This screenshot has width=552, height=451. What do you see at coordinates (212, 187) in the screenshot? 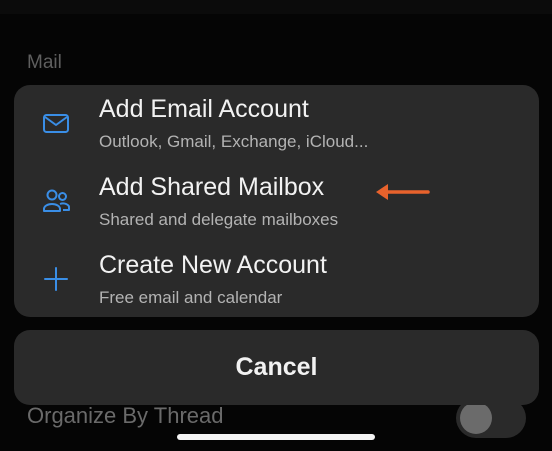
I see `add-shared-mailbox-title: Add Shared Mailbox` at bounding box center [212, 187].